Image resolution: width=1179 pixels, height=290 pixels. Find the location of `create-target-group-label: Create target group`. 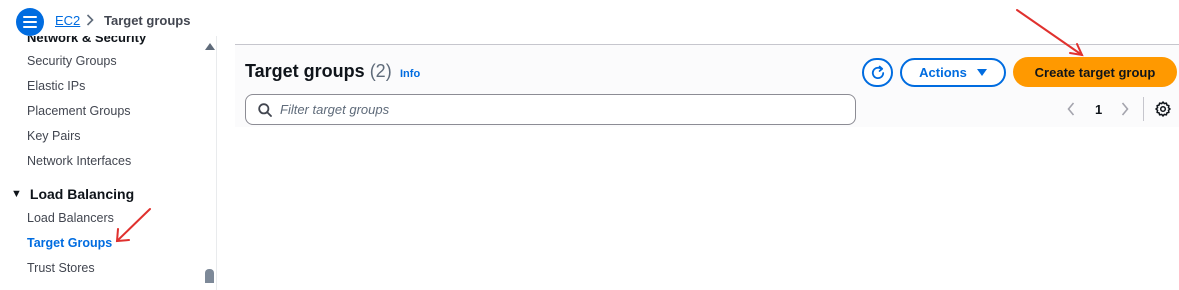

create-target-group-label: Create target group is located at coordinates (1095, 72).